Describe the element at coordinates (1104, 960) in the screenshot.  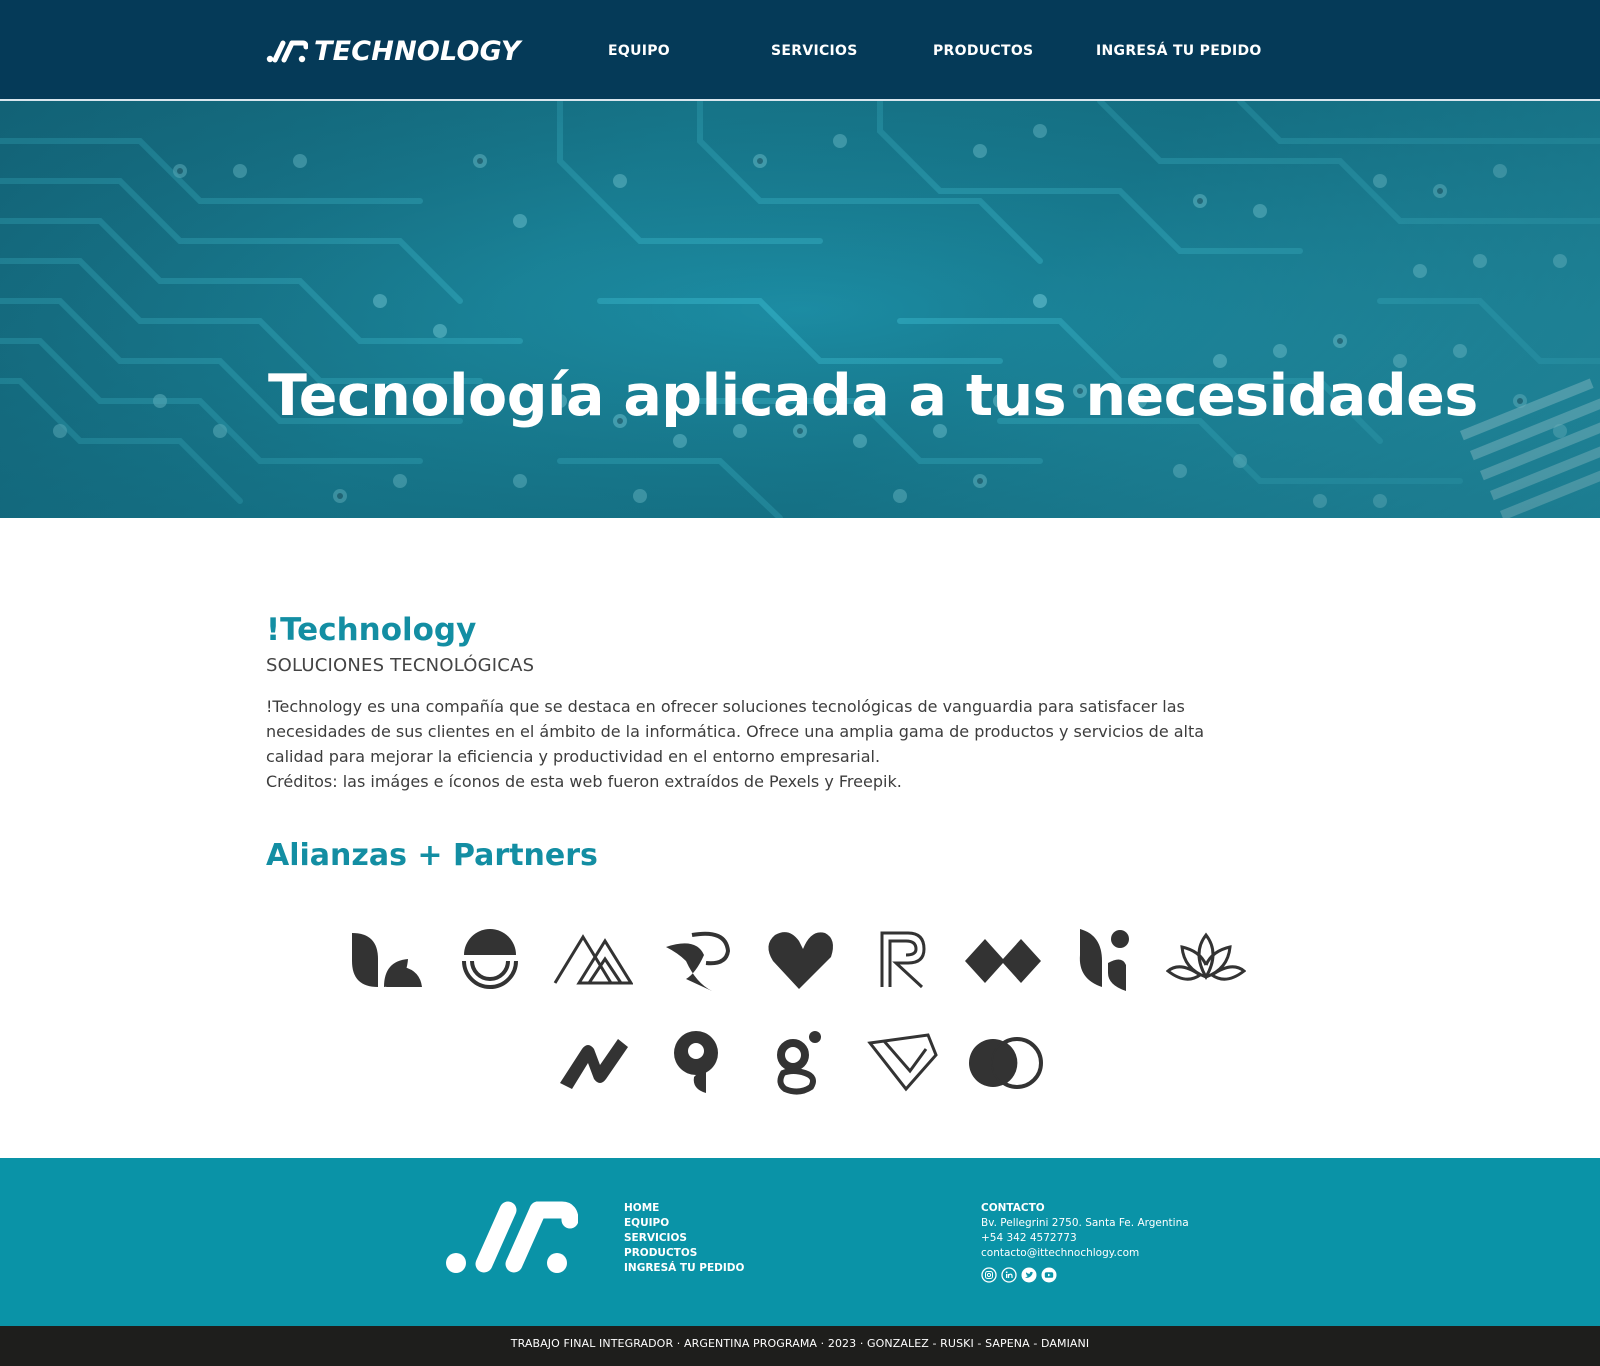
I see `partner-leaf-dot-logo` at that location.